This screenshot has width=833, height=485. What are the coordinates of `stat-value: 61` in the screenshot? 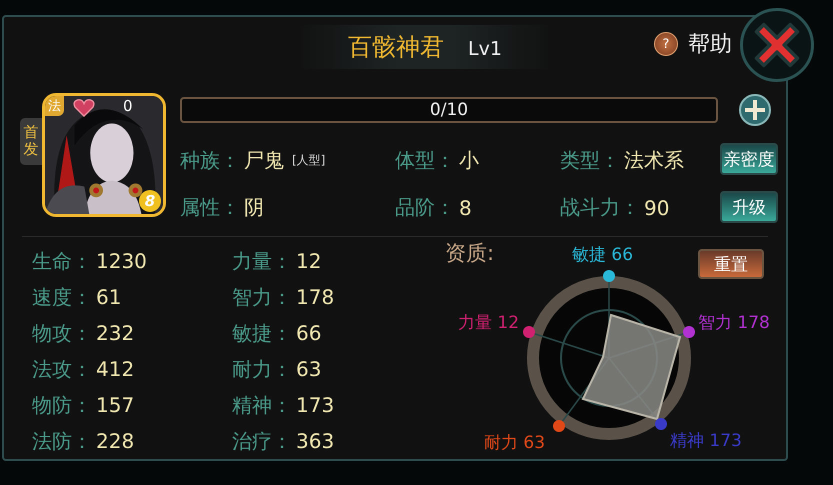 It's located at (109, 297).